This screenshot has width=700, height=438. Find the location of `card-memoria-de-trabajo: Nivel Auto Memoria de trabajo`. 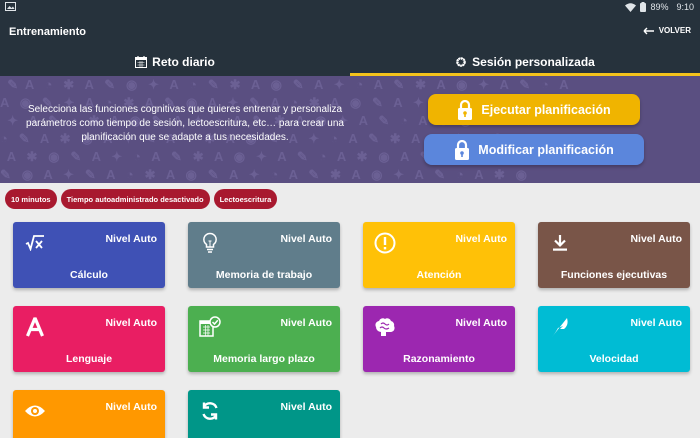

card-memoria-de-trabajo: Nivel Auto Memoria de trabajo is located at coordinates (264, 255).